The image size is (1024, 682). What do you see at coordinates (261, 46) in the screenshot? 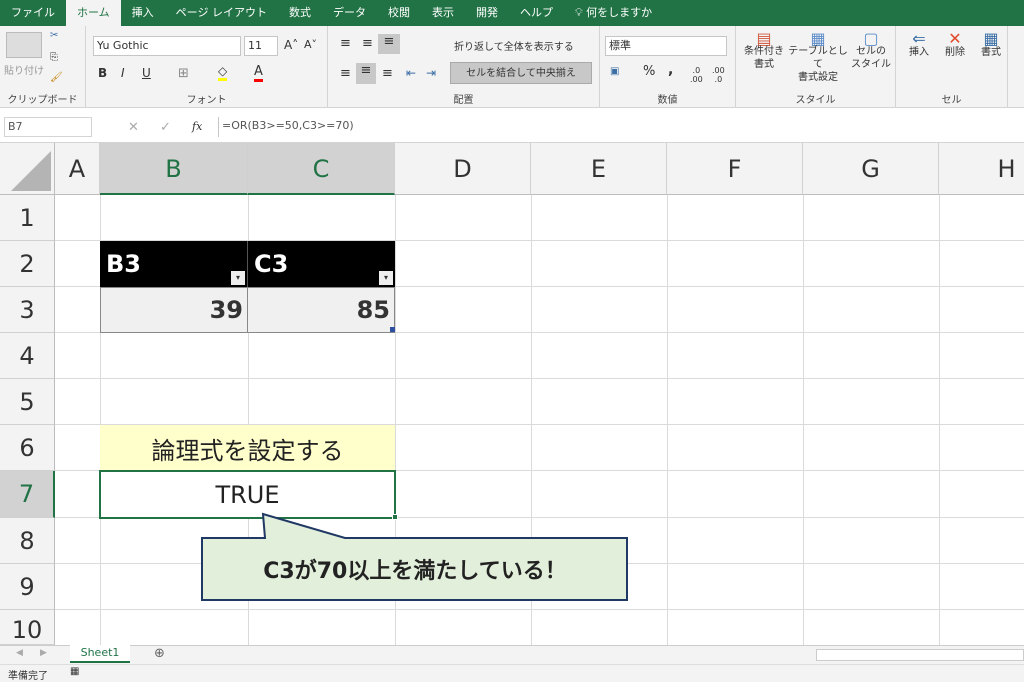
I see `font-size-select: 11` at bounding box center [261, 46].